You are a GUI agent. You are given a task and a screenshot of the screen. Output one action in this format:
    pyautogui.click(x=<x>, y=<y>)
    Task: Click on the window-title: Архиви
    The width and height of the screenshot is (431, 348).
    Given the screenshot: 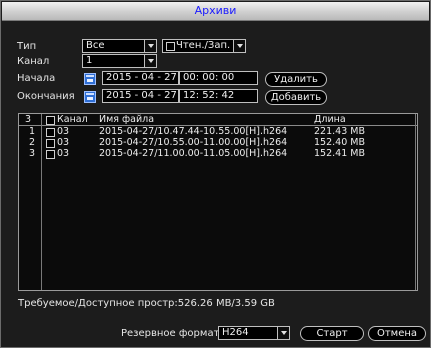 What is the action you would take?
    pyautogui.click(x=215, y=10)
    